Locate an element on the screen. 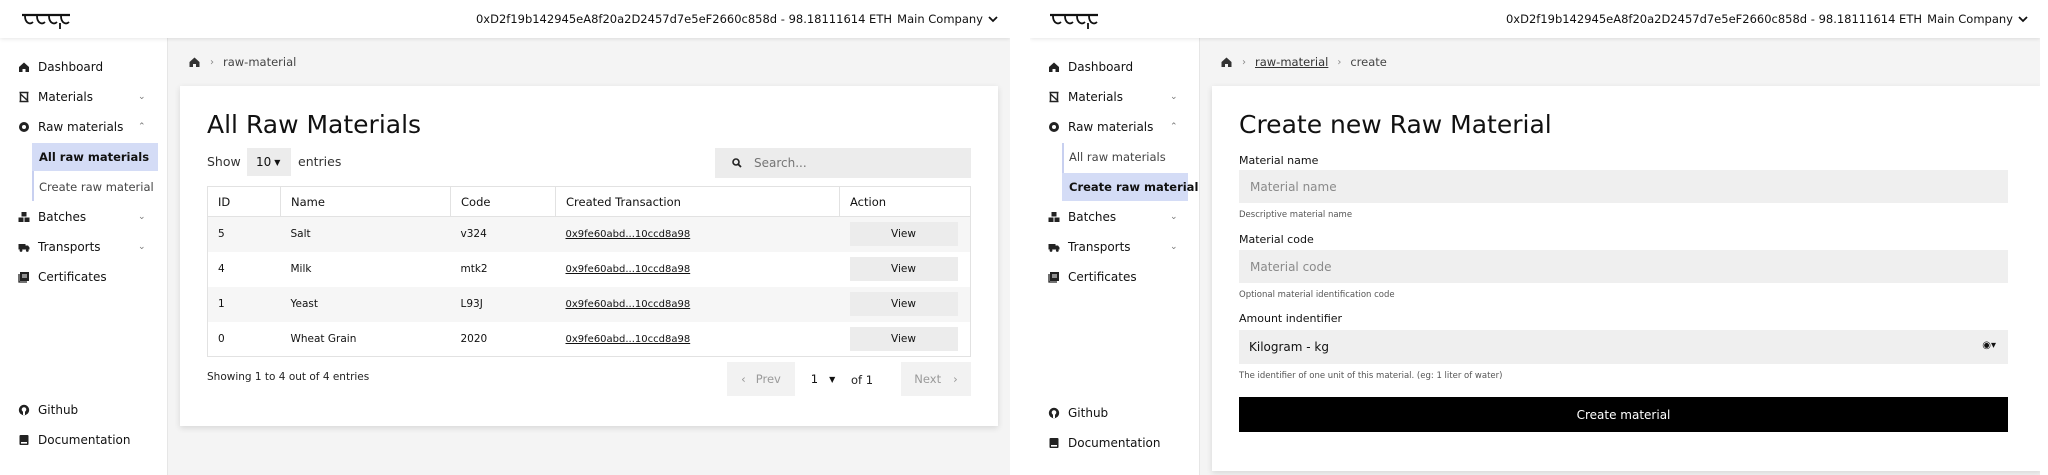  search-box is located at coordinates (843, 163).